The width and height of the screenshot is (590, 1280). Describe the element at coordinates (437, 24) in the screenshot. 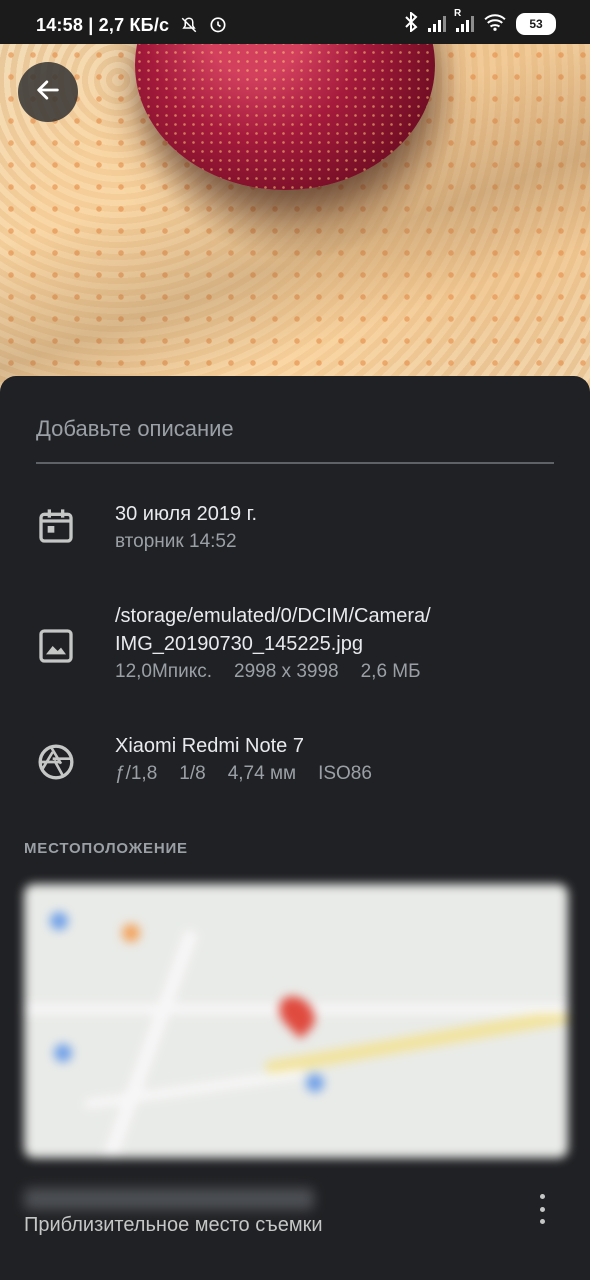

I see `signal-sim1-icon` at that location.